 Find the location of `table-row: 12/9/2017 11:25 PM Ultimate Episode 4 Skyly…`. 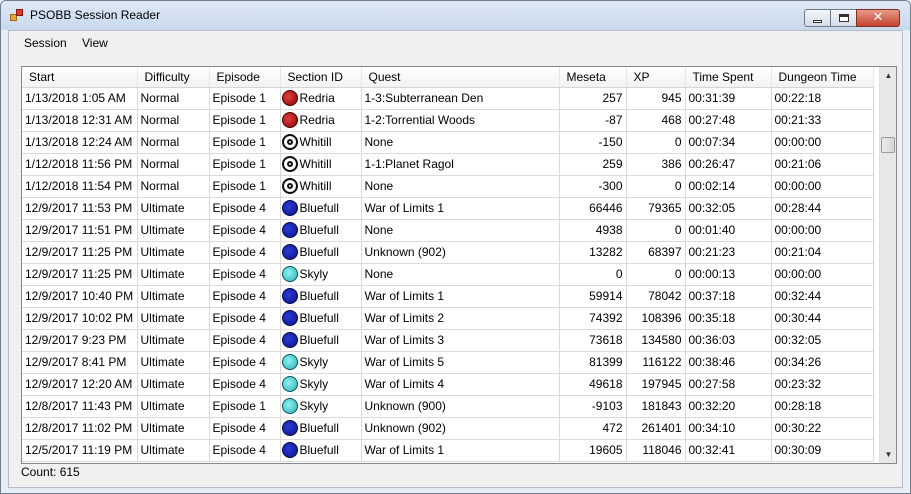

table-row: 12/9/2017 11:25 PM Ultimate Episode 4 Skyly… is located at coordinates (448, 274).